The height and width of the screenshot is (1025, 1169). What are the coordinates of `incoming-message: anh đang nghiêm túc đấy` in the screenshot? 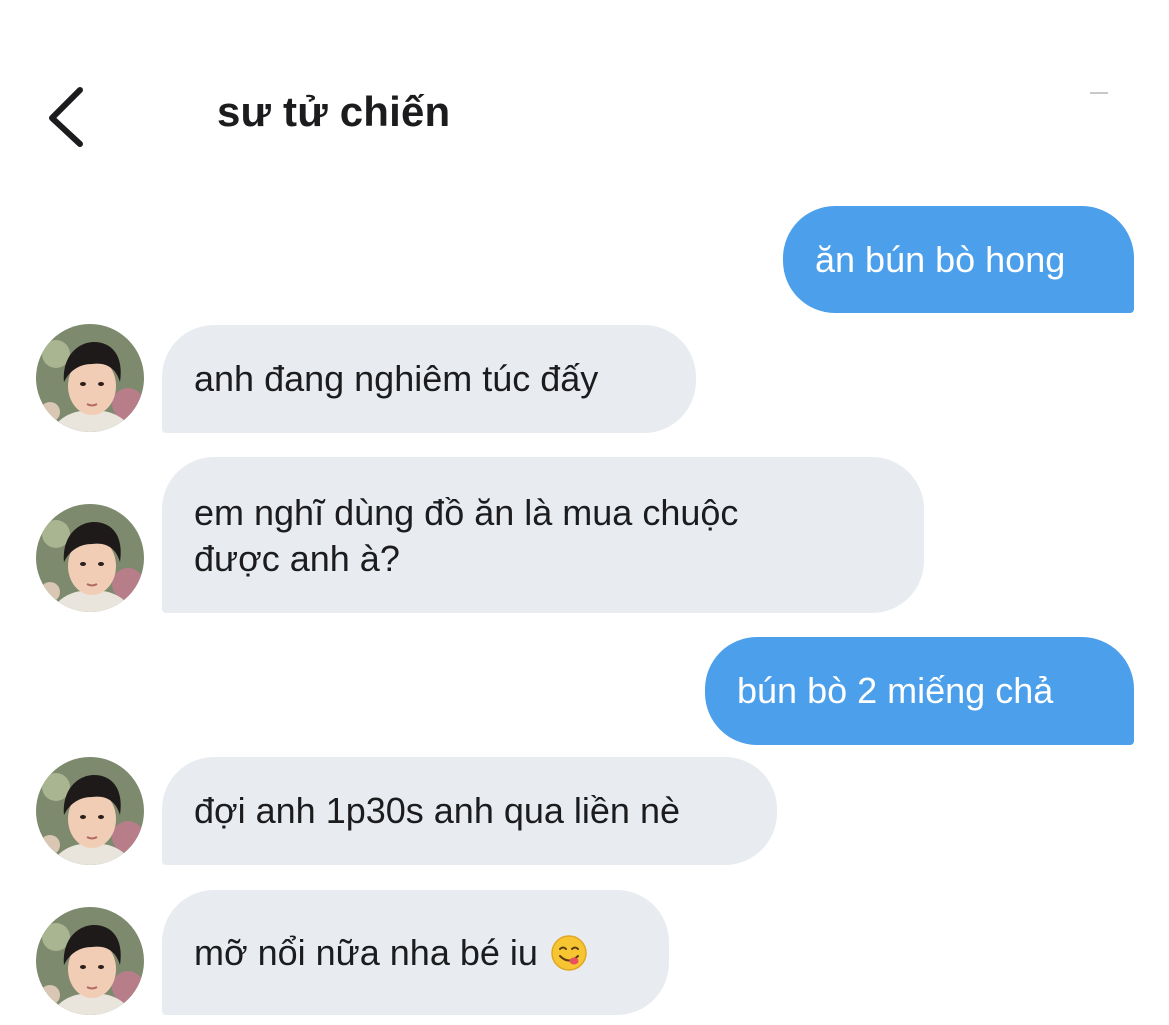 It's located at (429, 379).